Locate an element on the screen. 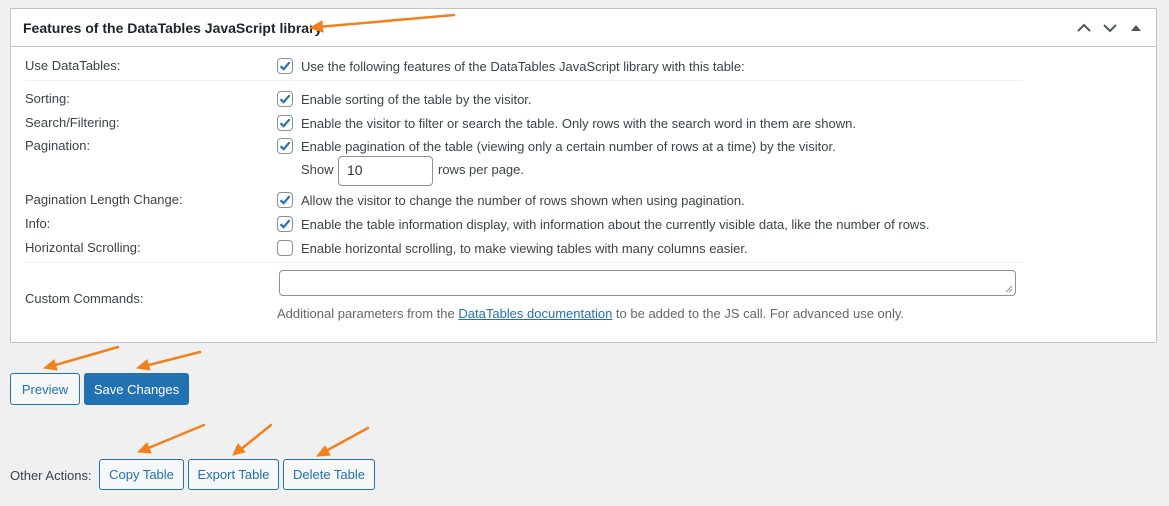  rows-show-label: Show is located at coordinates (317, 169).